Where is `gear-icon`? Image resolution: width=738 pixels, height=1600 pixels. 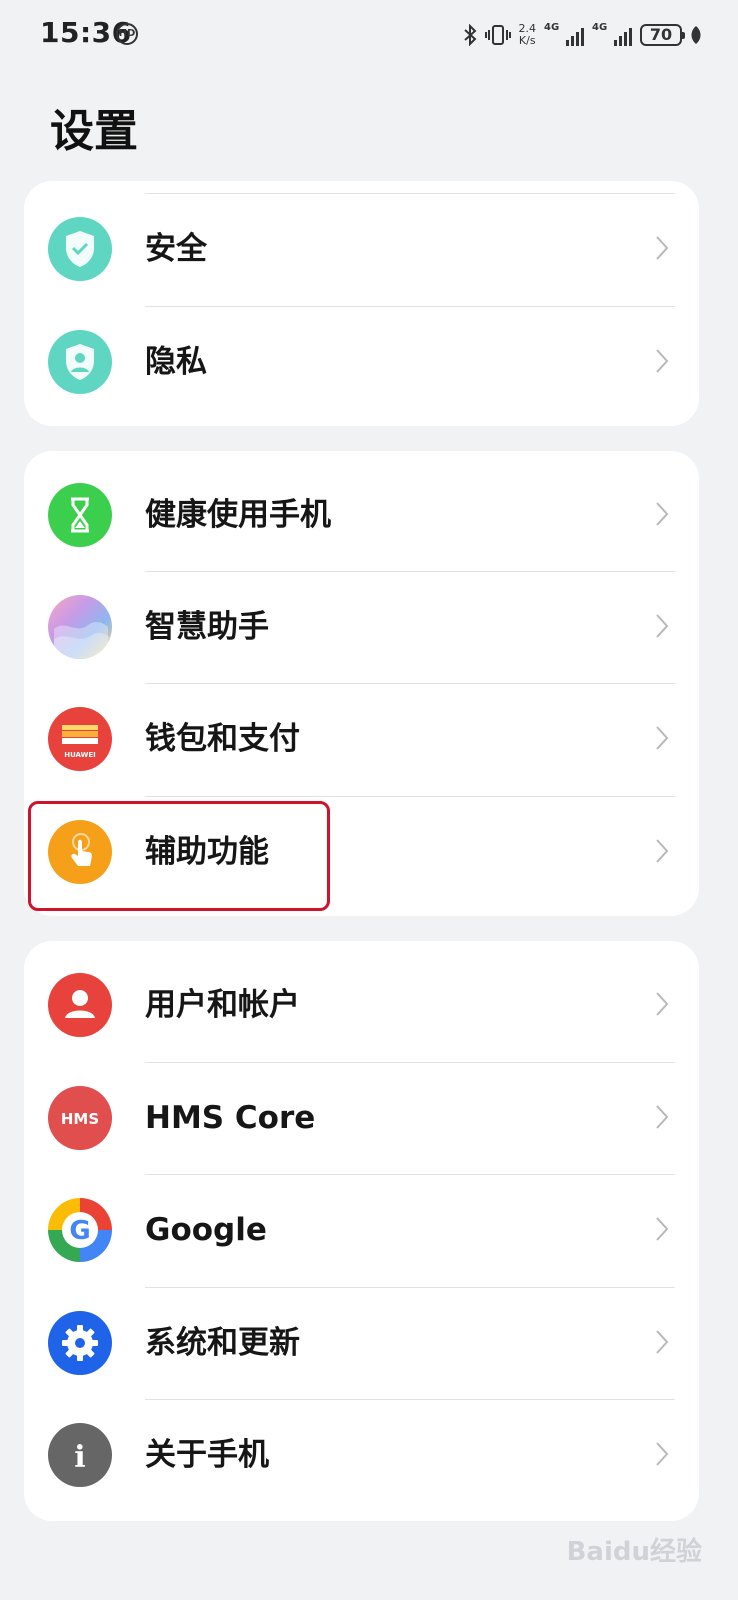
gear-icon is located at coordinates (80, 1343).